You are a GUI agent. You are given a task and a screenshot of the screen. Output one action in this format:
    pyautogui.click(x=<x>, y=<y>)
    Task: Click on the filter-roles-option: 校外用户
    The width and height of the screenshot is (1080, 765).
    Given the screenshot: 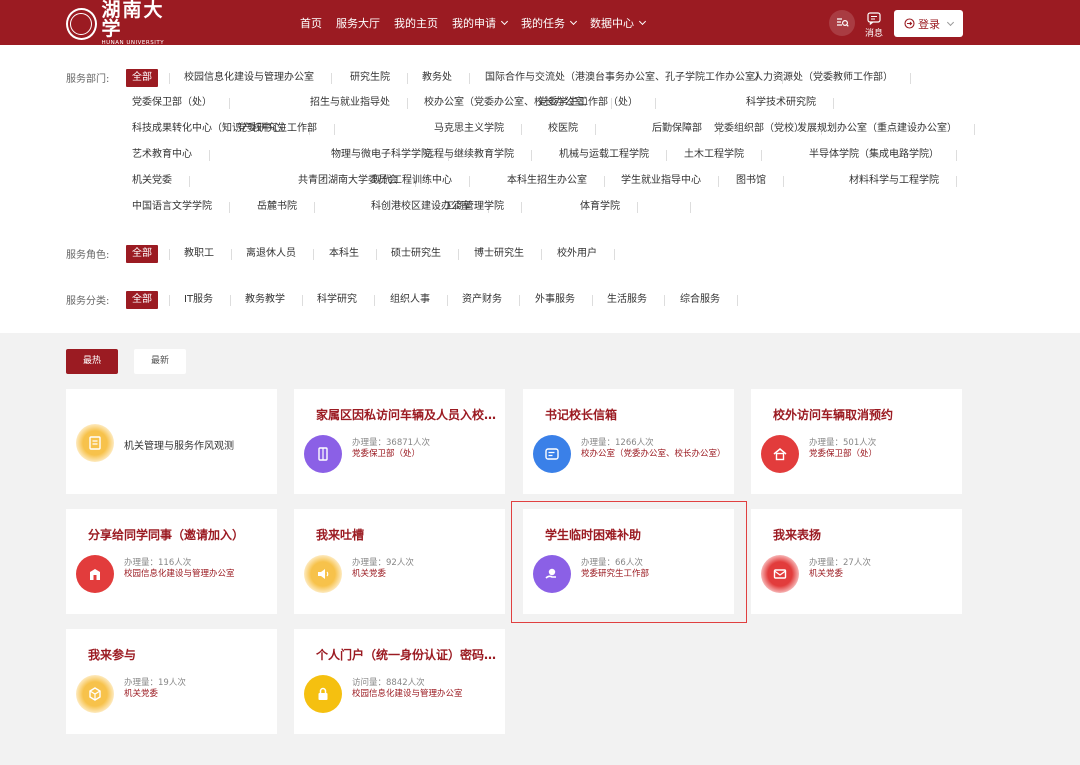 What is the action you would take?
    pyautogui.click(x=583, y=254)
    